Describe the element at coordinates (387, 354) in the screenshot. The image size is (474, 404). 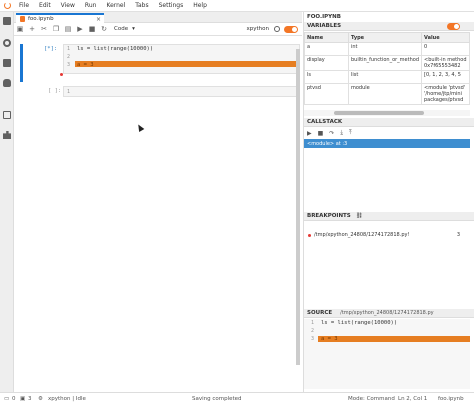
I see `source-editor: 1 ls = list(range(10000)) 2 3 a = 3` at that location.